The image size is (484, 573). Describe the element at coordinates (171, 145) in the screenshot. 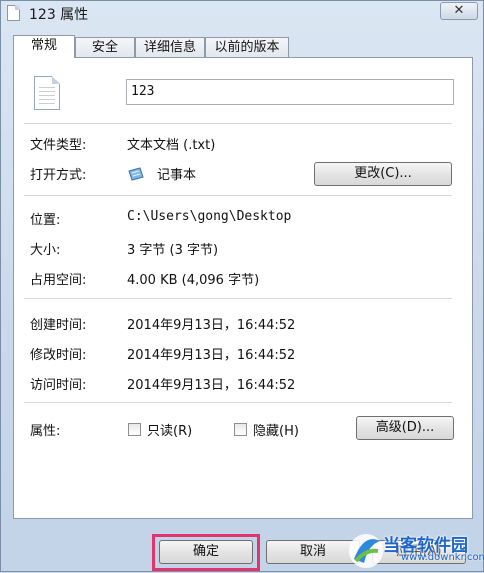

I see `file-type-value: 文本文档 (.txt)` at that location.